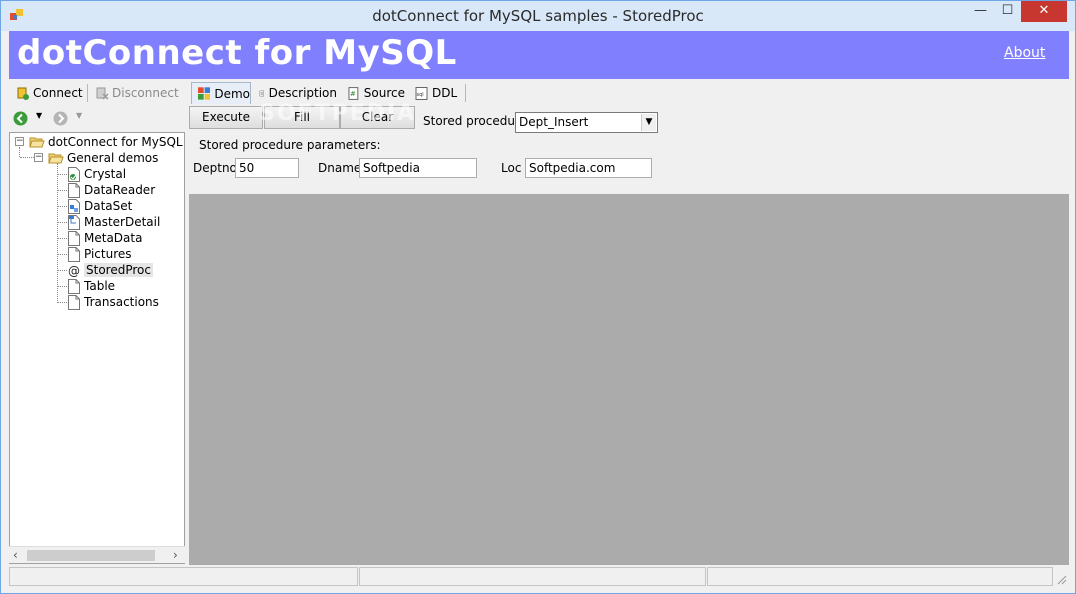 This screenshot has height=594, width=1076. I want to click on tab-source: # Source, so click(373, 93).